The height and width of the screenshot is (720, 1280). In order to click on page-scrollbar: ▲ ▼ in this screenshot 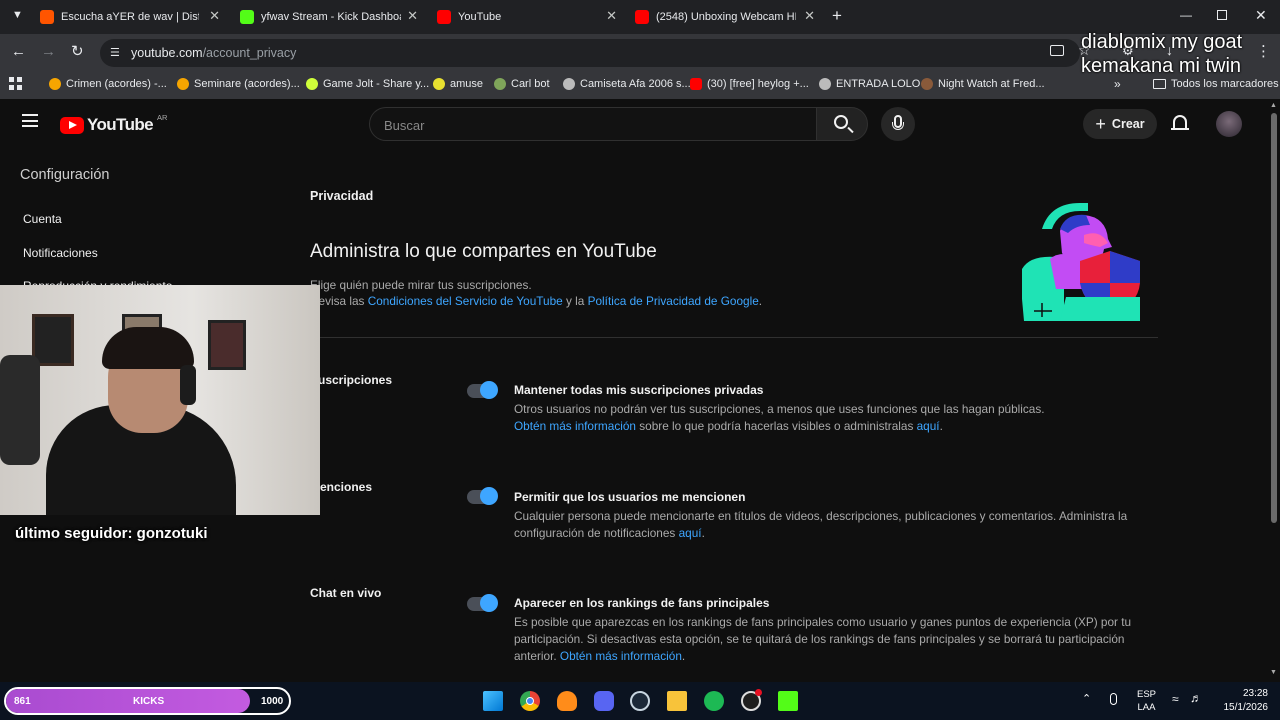, I will do `click(1274, 390)`.